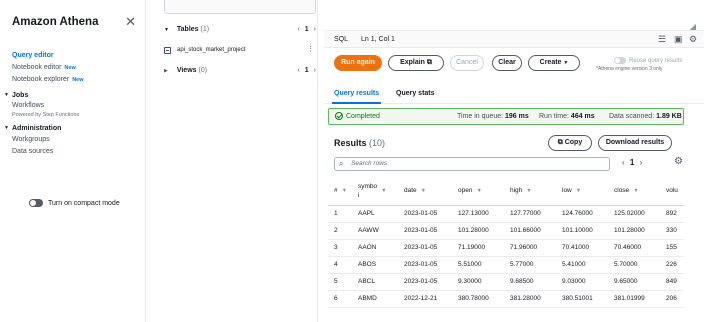 The image size is (704, 322). I want to click on table-cell: AAPL, so click(375, 214).